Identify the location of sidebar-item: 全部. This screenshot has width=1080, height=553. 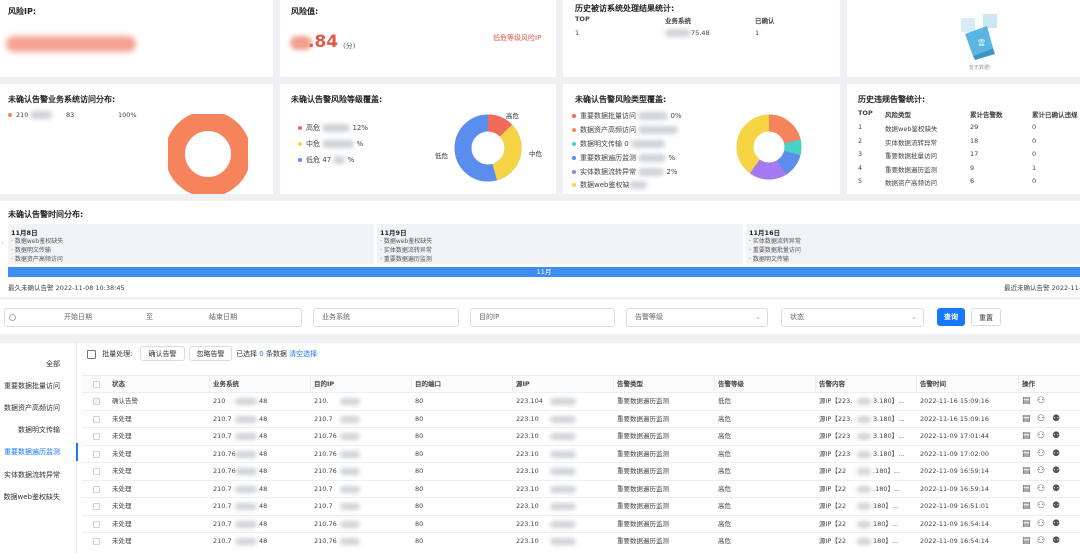
(34, 364).